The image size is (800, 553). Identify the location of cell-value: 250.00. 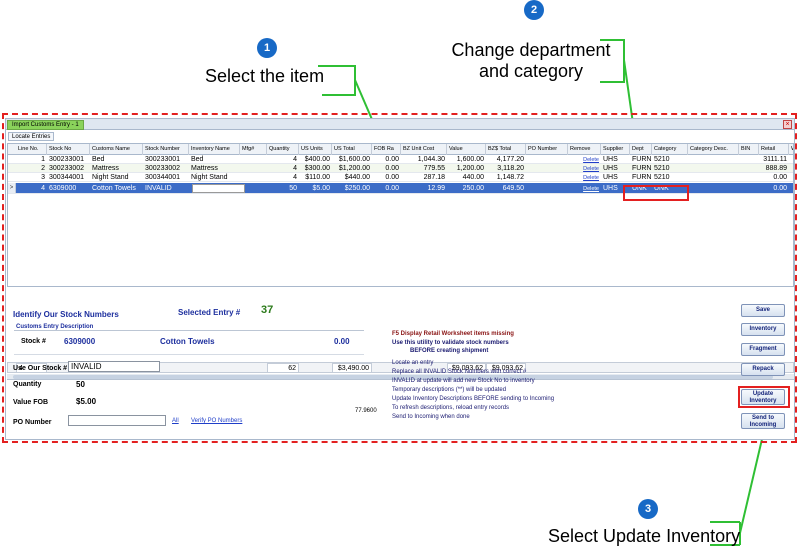
(473, 188).